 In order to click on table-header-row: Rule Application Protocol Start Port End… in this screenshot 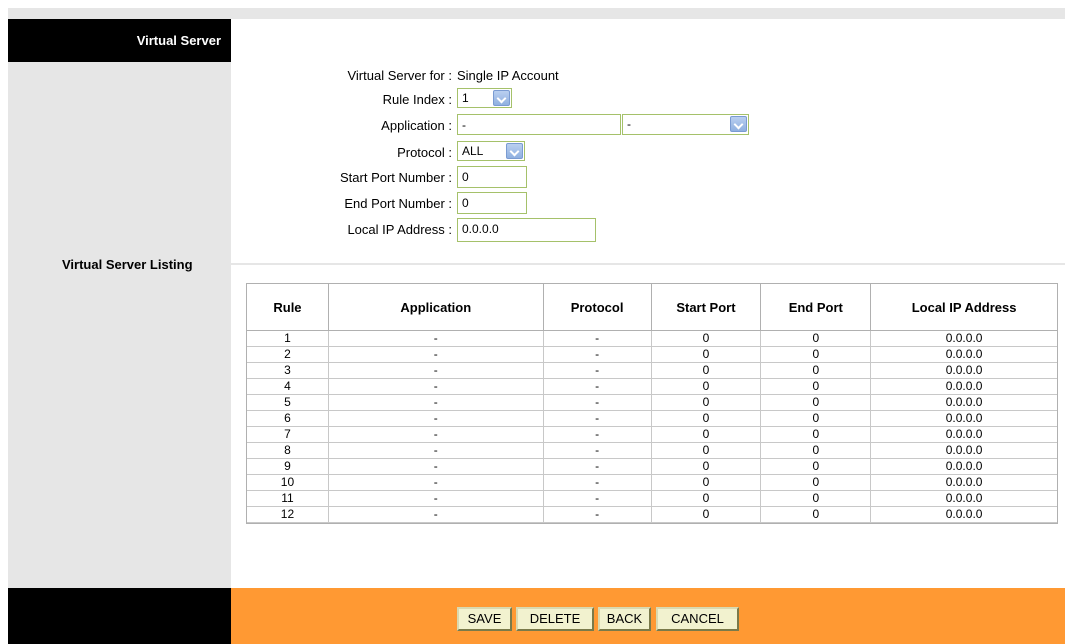, I will do `click(652, 307)`.